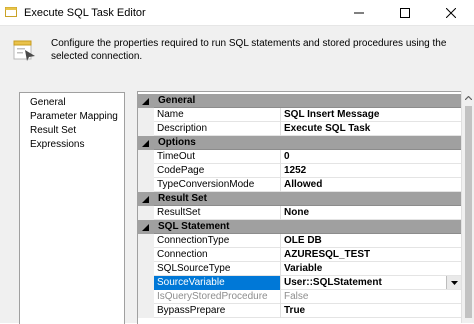  I want to click on property-row-sqlsourcetype: SQLSourceType Variable, so click(300, 269).